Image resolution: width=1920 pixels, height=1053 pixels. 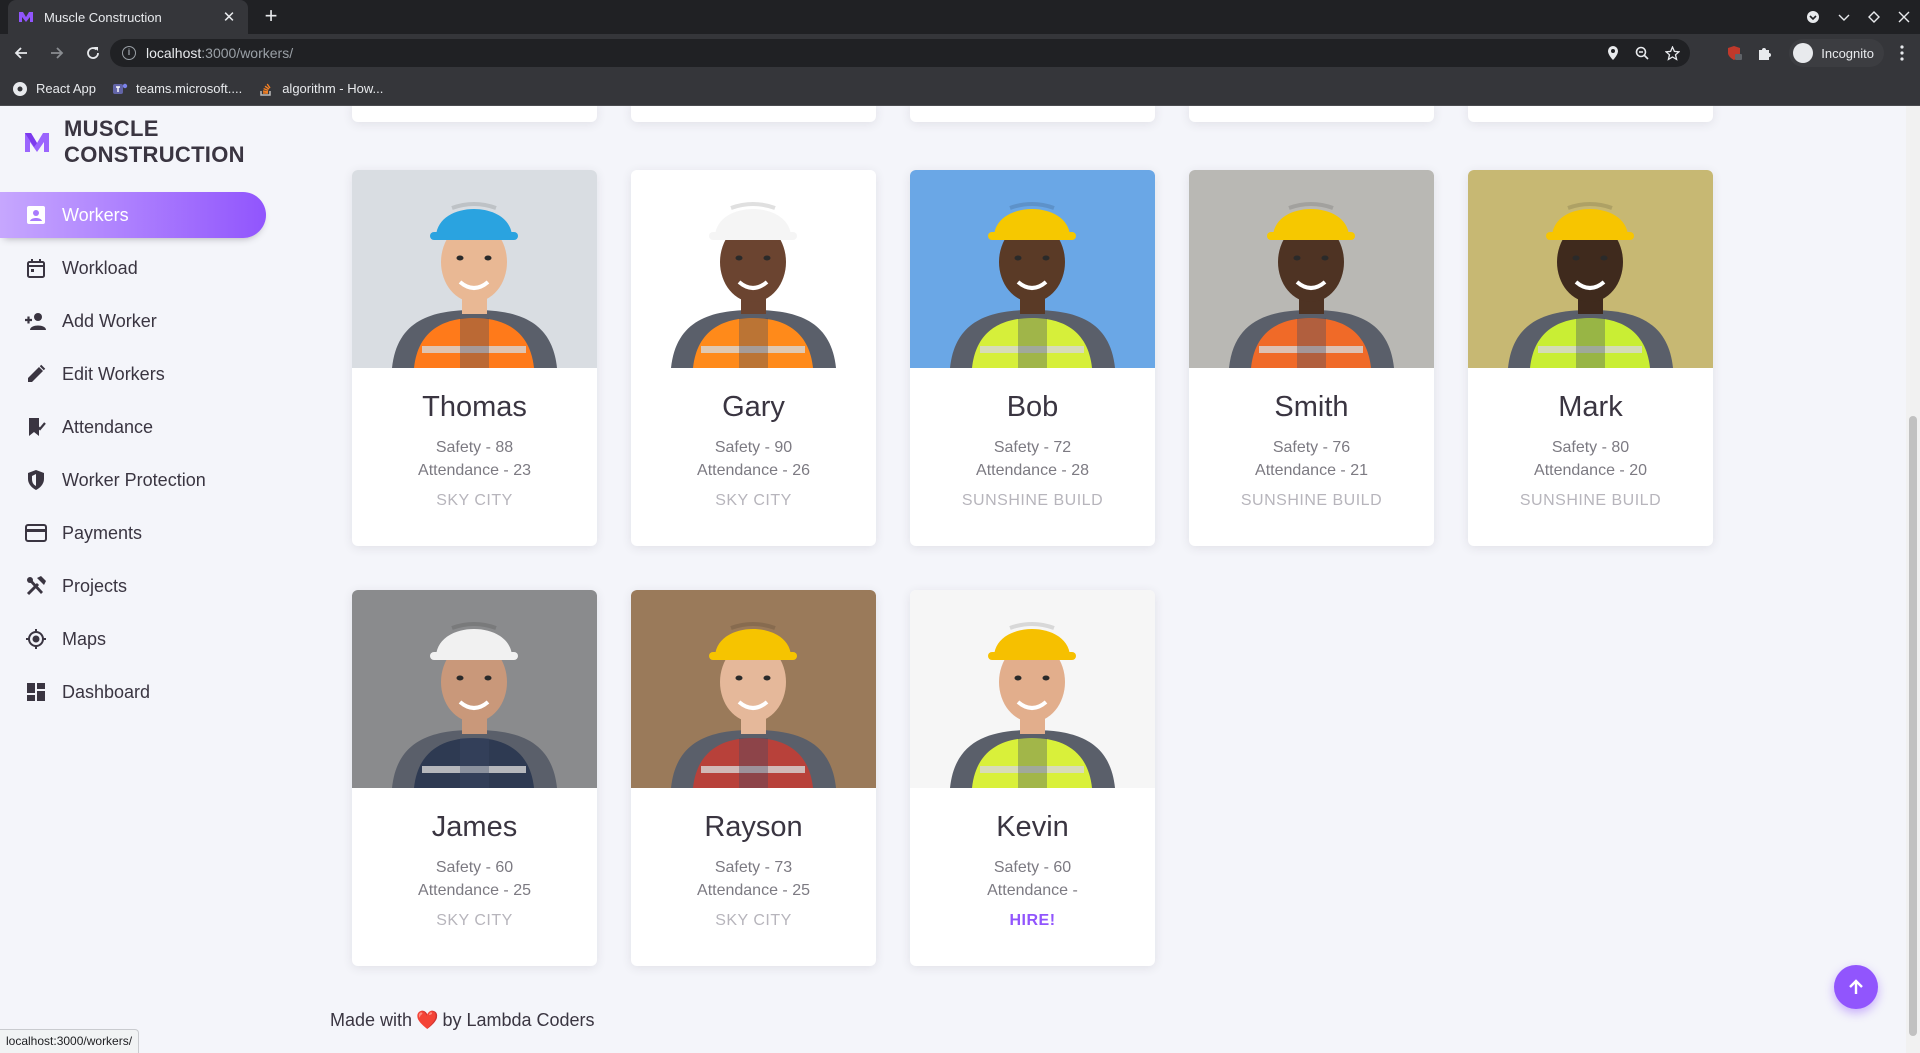 I want to click on arrow-right-icon, so click(x=57, y=53).